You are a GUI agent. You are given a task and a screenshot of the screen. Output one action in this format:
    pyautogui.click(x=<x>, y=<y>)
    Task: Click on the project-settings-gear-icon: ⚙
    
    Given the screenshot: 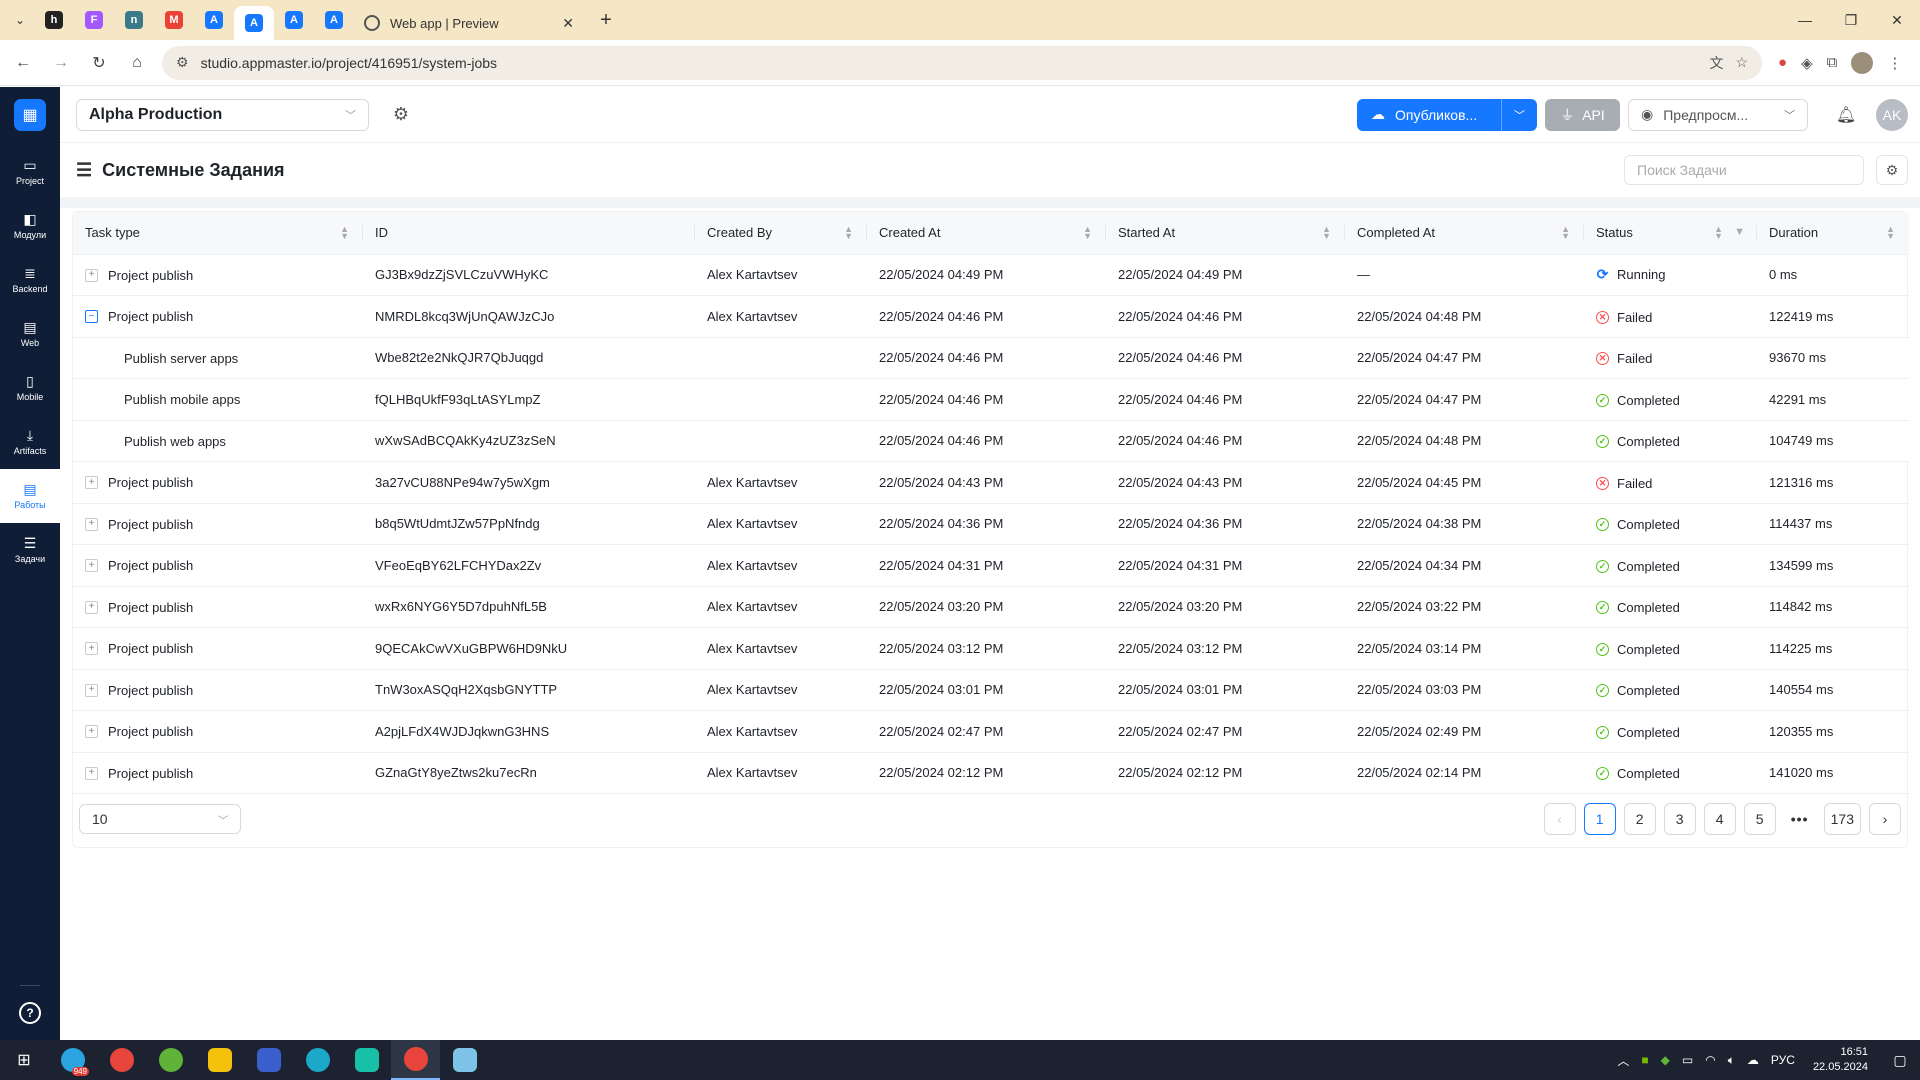 What is the action you would take?
    pyautogui.click(x=401, y=115)
    